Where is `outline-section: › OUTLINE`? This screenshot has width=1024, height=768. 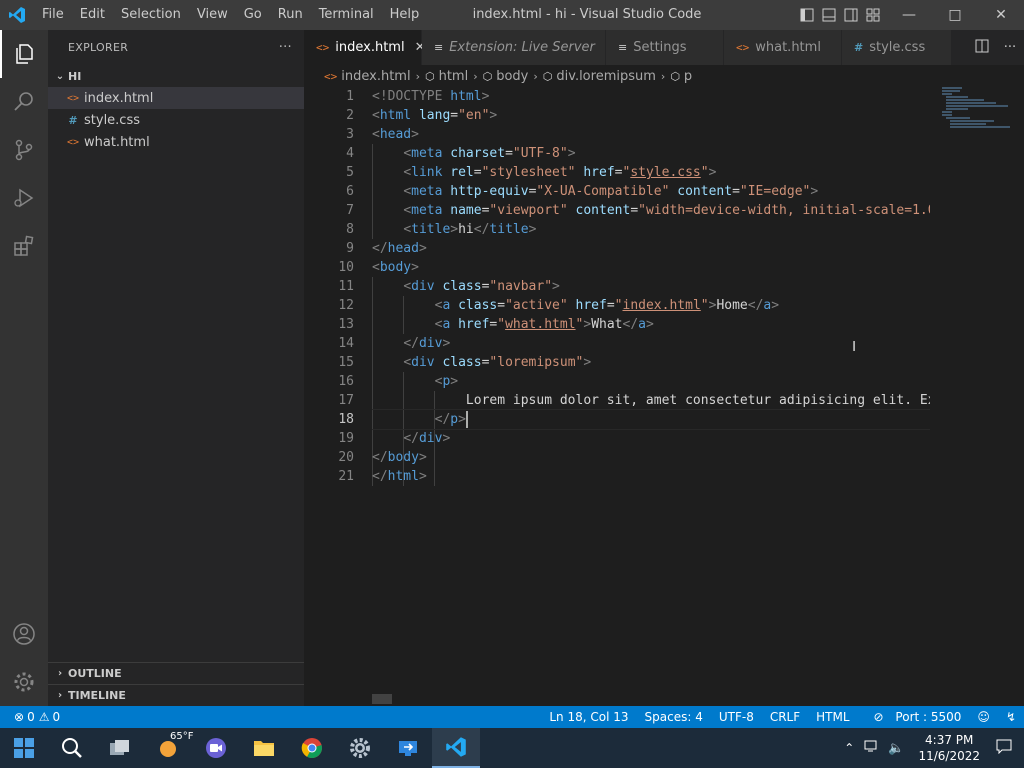 outline-section: › OUTLINE is located at coordinates (176, 673).